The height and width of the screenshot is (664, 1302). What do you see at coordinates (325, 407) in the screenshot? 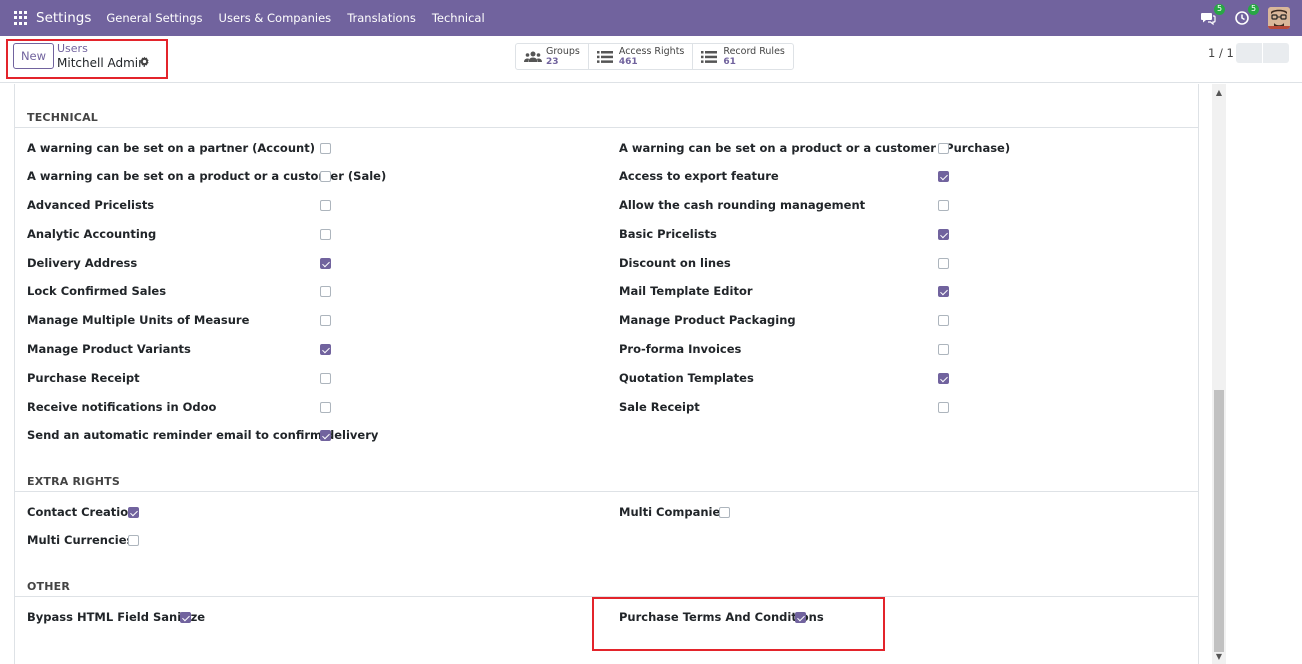
I see `receive-notifications-odoo-checkbox` at bounding box center [325, 407].